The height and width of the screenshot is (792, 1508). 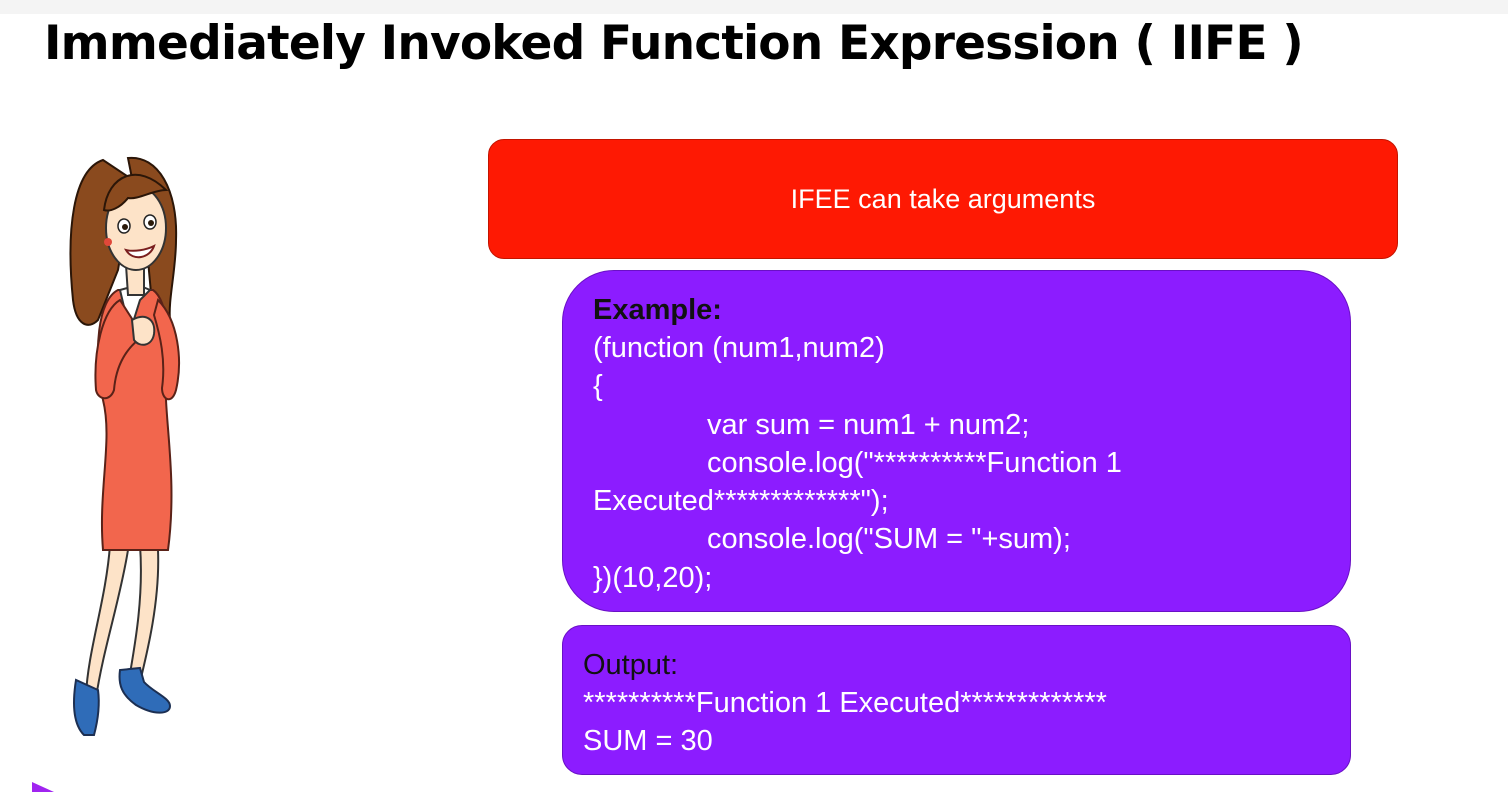 I want to click on code-line: })(10,20);, so click(x=653, y=577).